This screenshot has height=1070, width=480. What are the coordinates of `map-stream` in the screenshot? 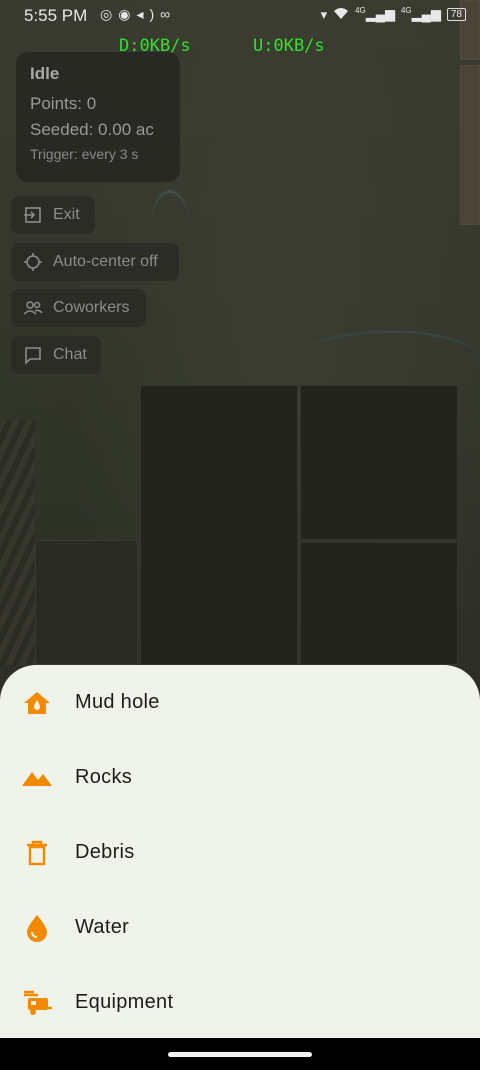 It's located at (390, 360).